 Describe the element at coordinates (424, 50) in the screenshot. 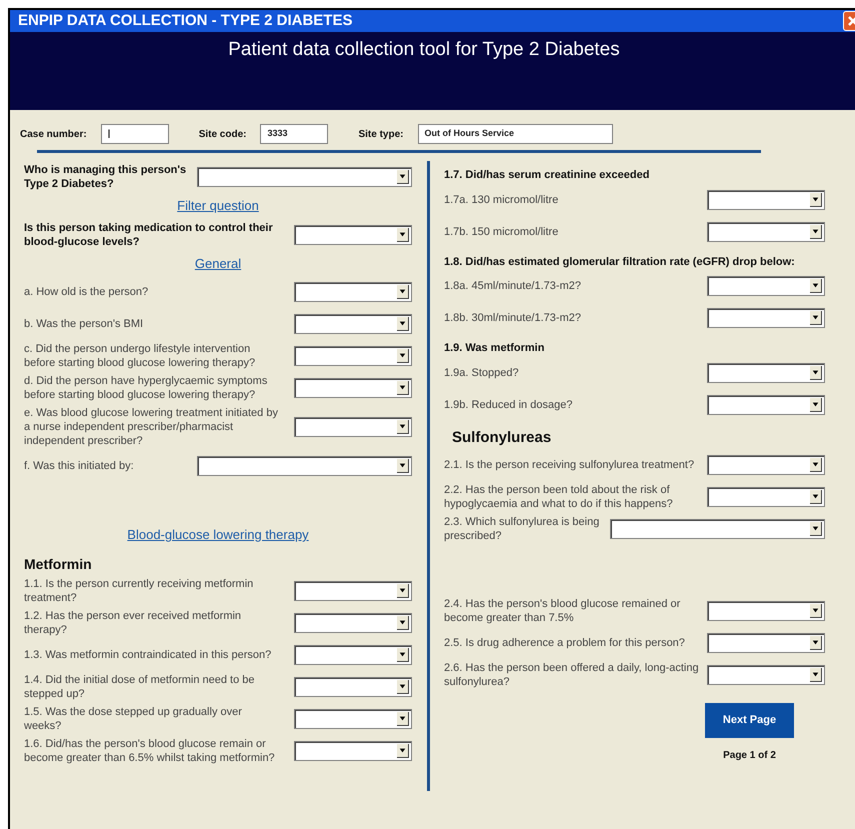

I see `header-title: Patient data collection tool for Type 2 Diabetes` at that location.